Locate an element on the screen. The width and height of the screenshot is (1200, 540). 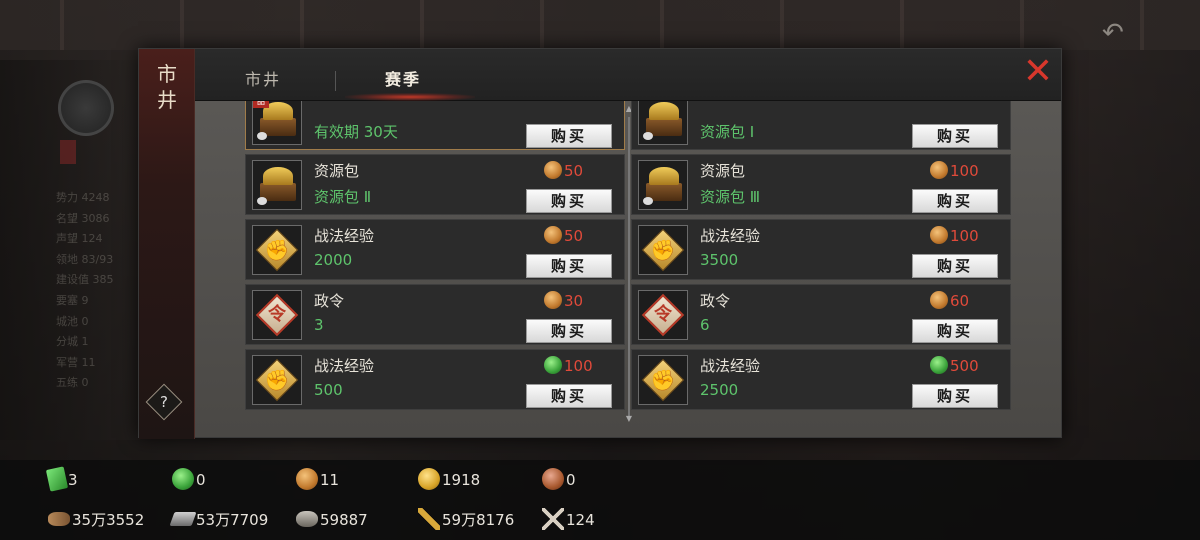
resource-jade-card: 3 is located at coordinates (61, 479).